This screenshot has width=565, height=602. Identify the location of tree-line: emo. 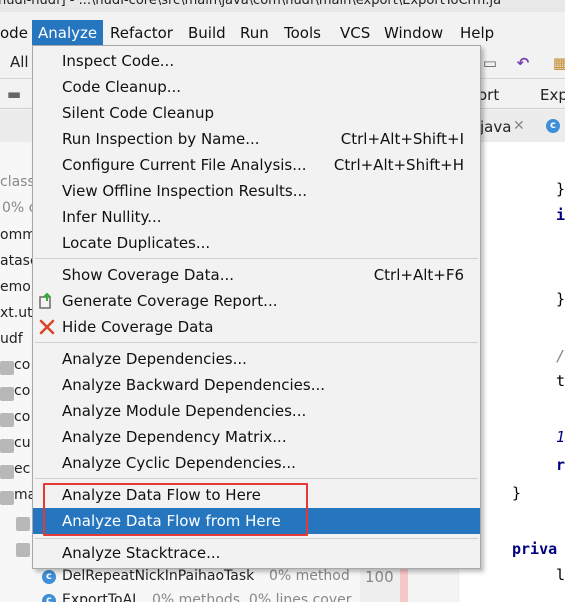
(15, 287).